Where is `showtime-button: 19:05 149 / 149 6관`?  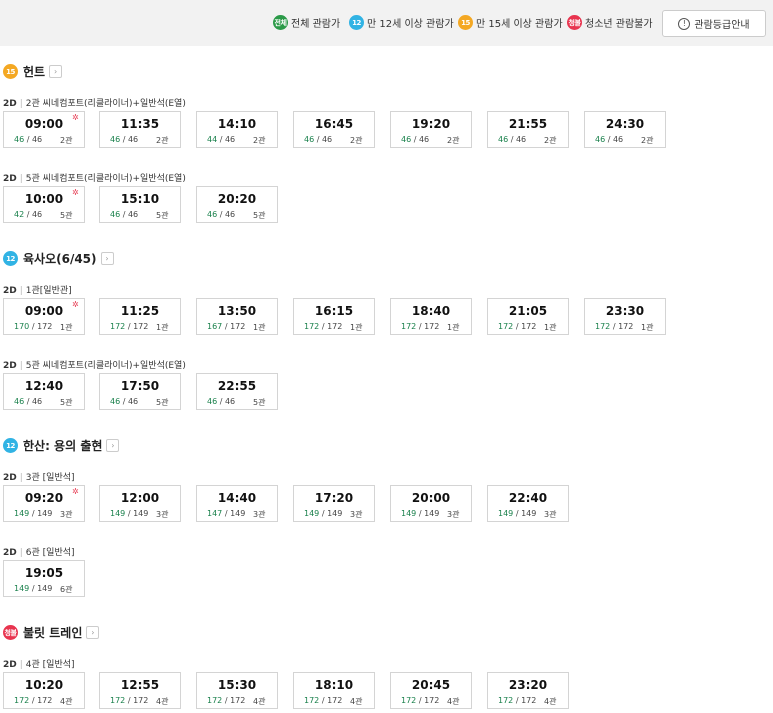
showtime-button: 19:05 149 / 149 6관 is located at coordinates (44, 578).